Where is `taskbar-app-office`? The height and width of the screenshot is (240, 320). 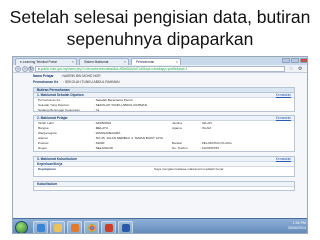
taskbar-app-office is located at coordinates (108, 227).